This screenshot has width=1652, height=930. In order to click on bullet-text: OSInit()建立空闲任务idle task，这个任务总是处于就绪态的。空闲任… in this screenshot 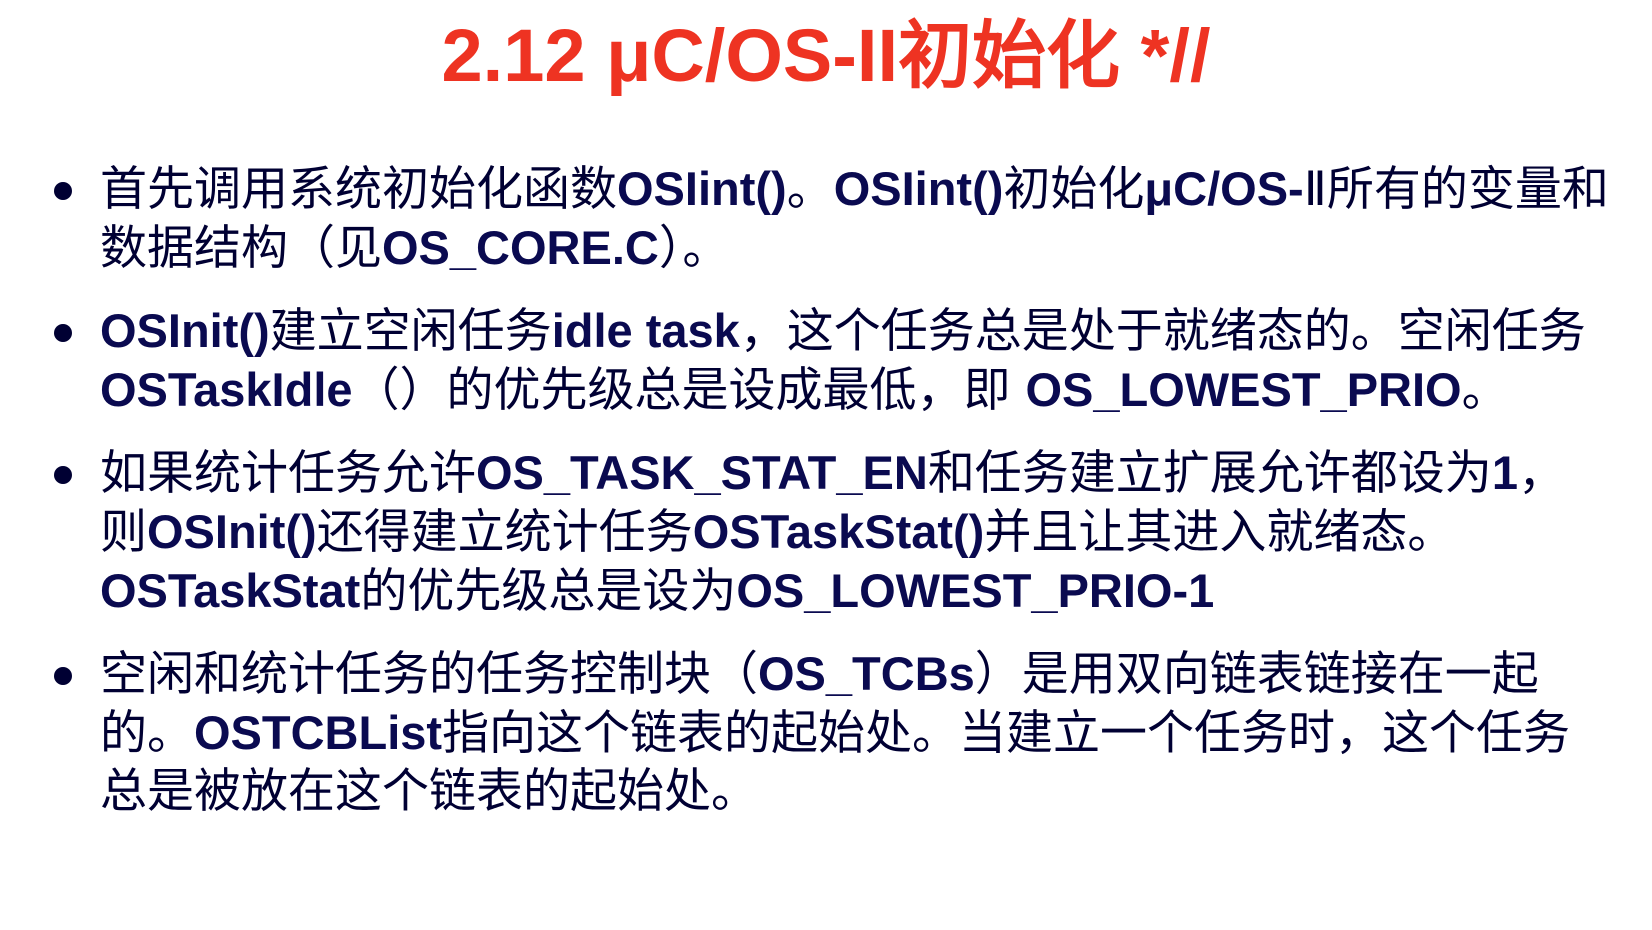, I will do `click(843, 361)`.